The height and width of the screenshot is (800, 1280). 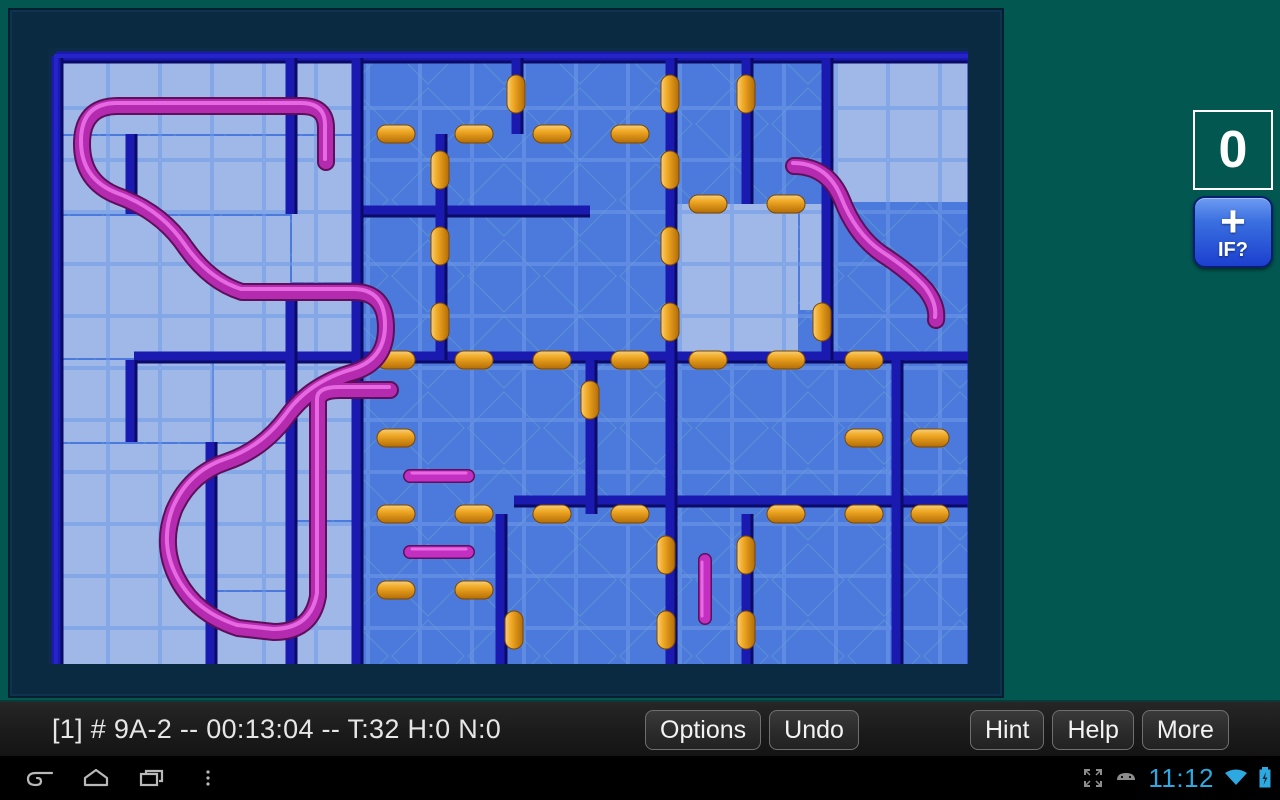 What do you see at coordinates (703, 730) in the screenshot?
I see `options-button: Options` at bounding box center [703, 730].